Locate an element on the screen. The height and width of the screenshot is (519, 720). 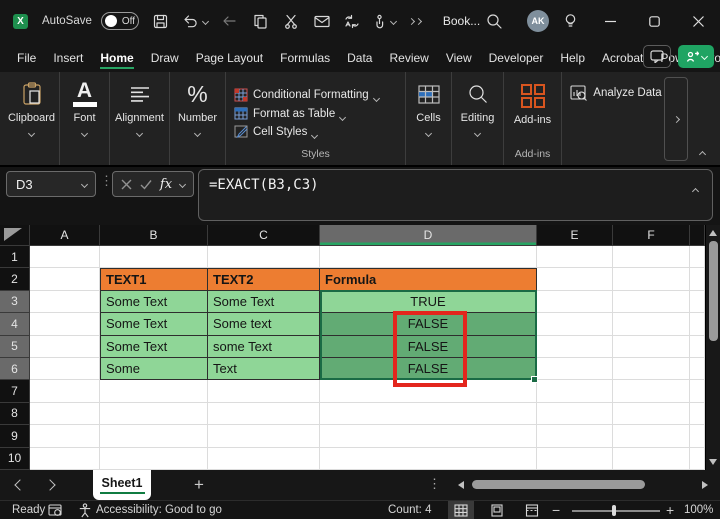
cell-E10 is located at coordinates (575, 458).